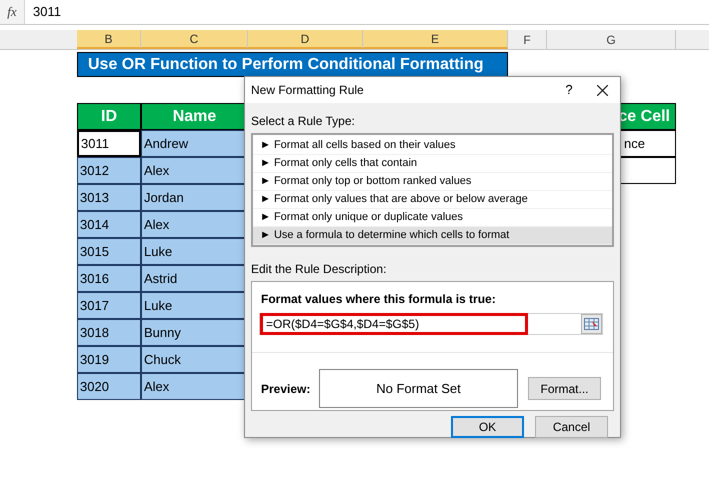  What do you see at coordinates (487, 427) in the screenshot?
I see `dialog-button: OK` at bounding box center [487, 427].